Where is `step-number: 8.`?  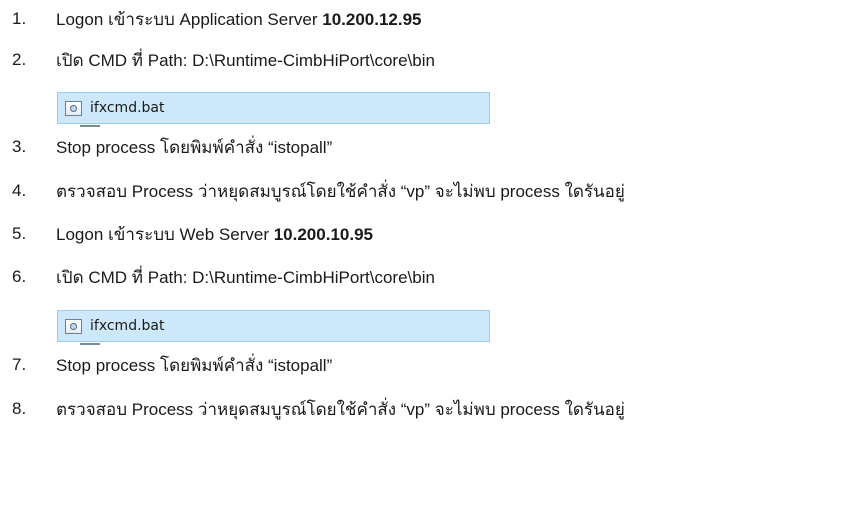 step-number: 8. is located at coordinates (19, 408).